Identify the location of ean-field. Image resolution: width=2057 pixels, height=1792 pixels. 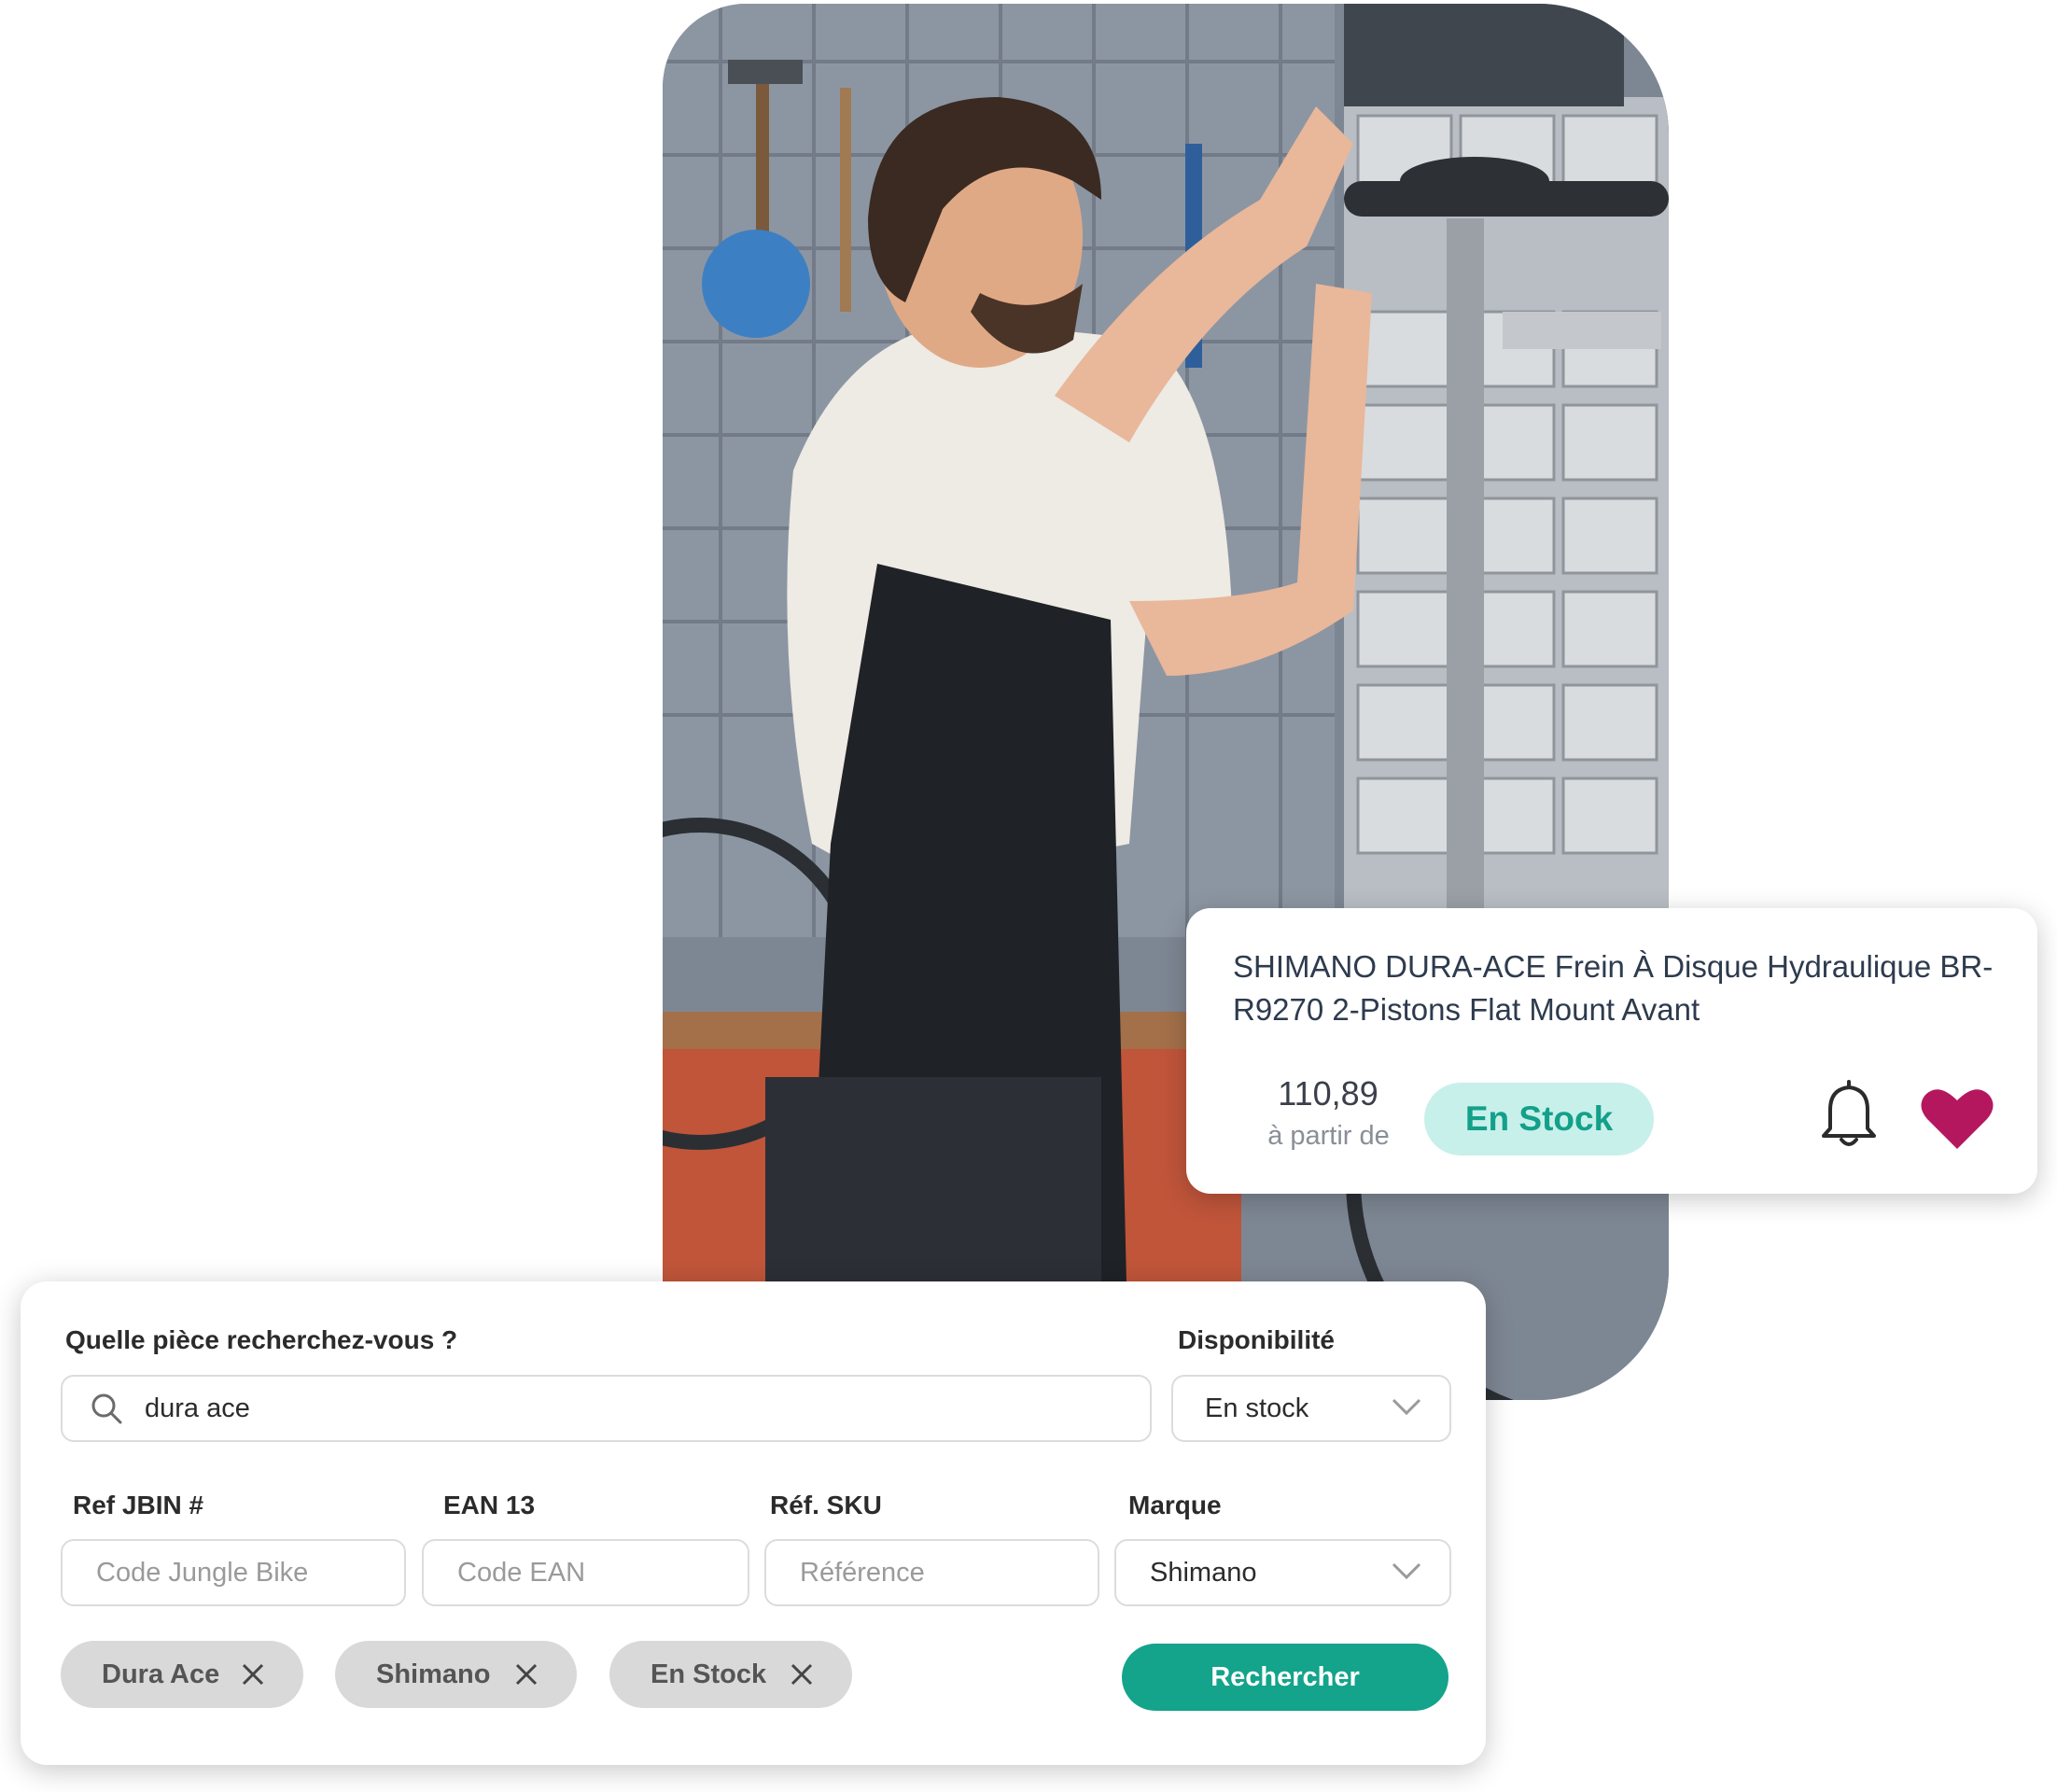
(585, 1572).